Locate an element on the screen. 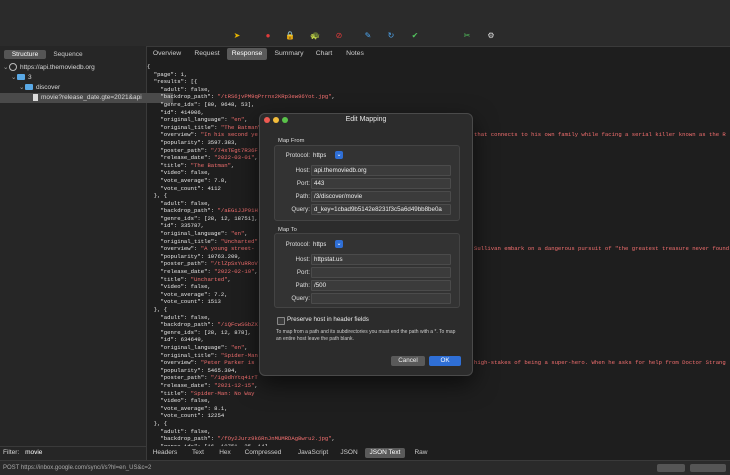  gear-icon: ⚙ is located at coordinates (491, 36).